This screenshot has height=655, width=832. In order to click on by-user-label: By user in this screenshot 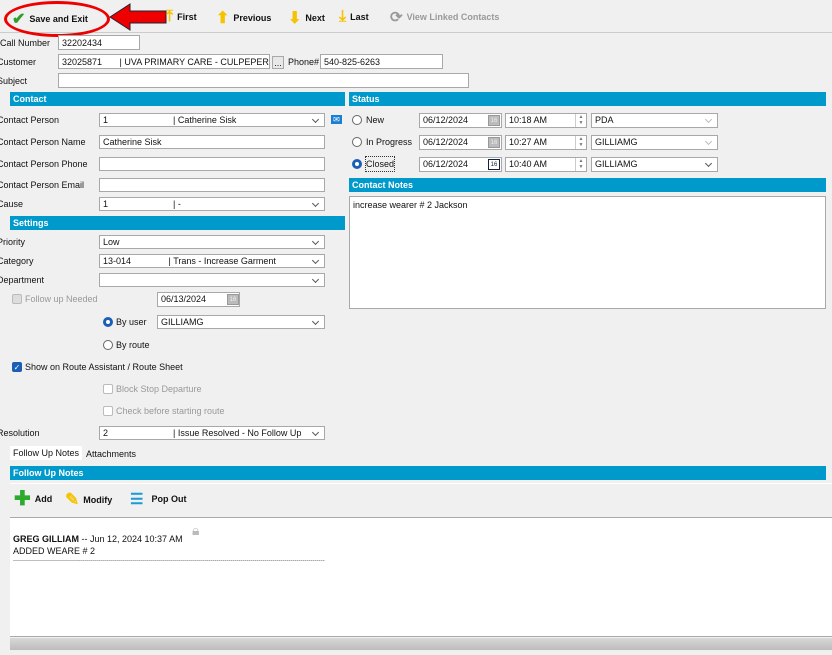, I will do `click(131, 322)`.